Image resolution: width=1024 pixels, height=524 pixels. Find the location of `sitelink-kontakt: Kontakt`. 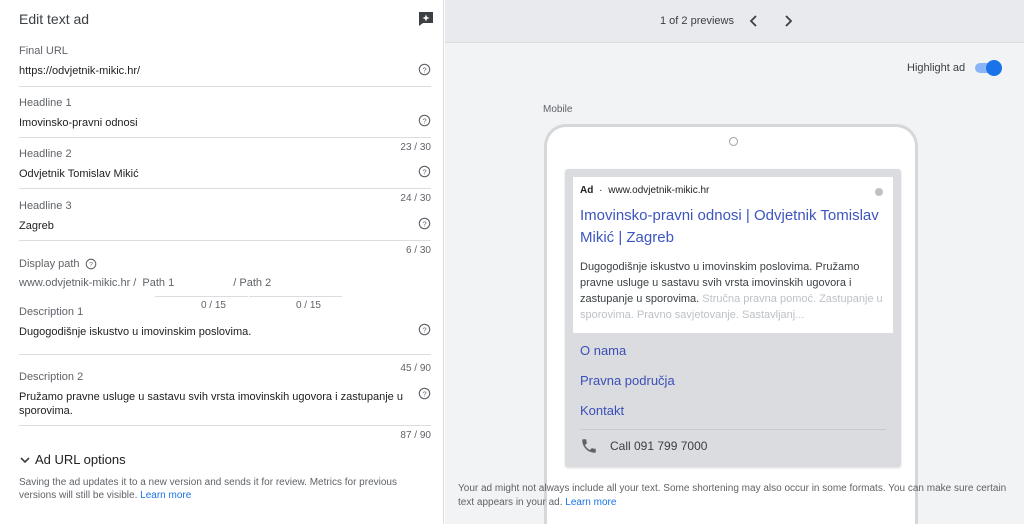

sitelink-kontakt: Kontakt is located at coordinates (602, 410).